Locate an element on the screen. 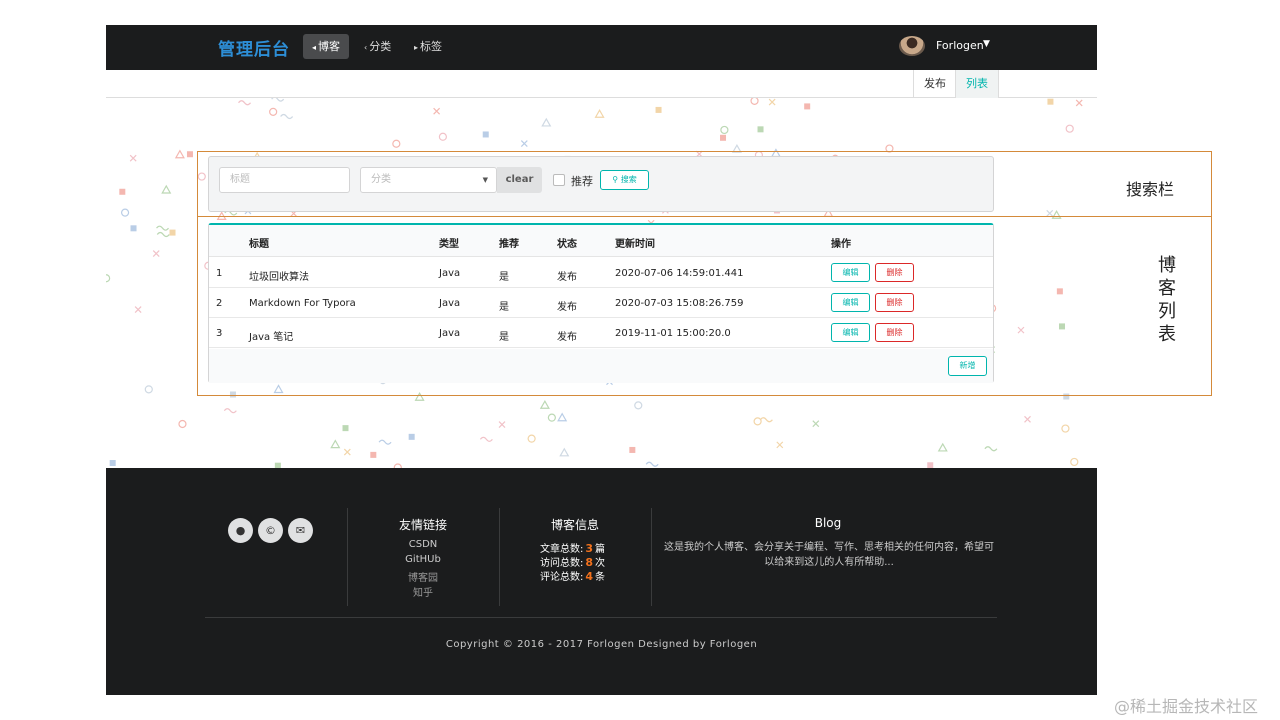 This screenshot has width=1280, height=720. links-title: 友情链接 is located at coordinates (422, 525).